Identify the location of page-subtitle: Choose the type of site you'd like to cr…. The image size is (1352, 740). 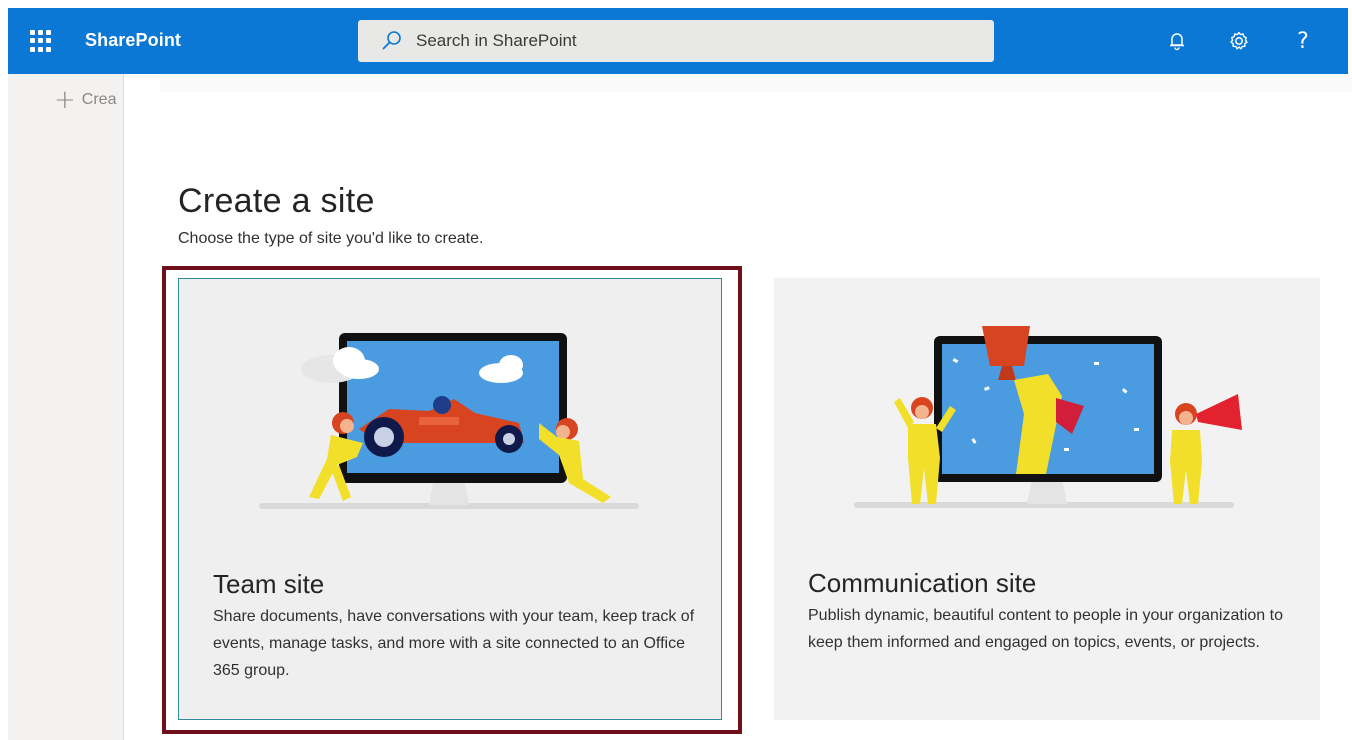
(331, 238).